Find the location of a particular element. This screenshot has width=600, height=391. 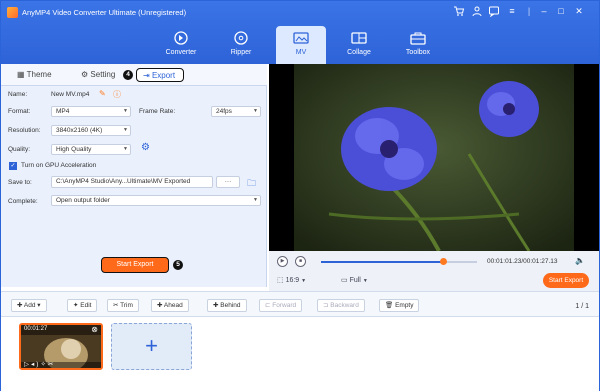

format-value: MP4 is located at coordinates (63, 111).